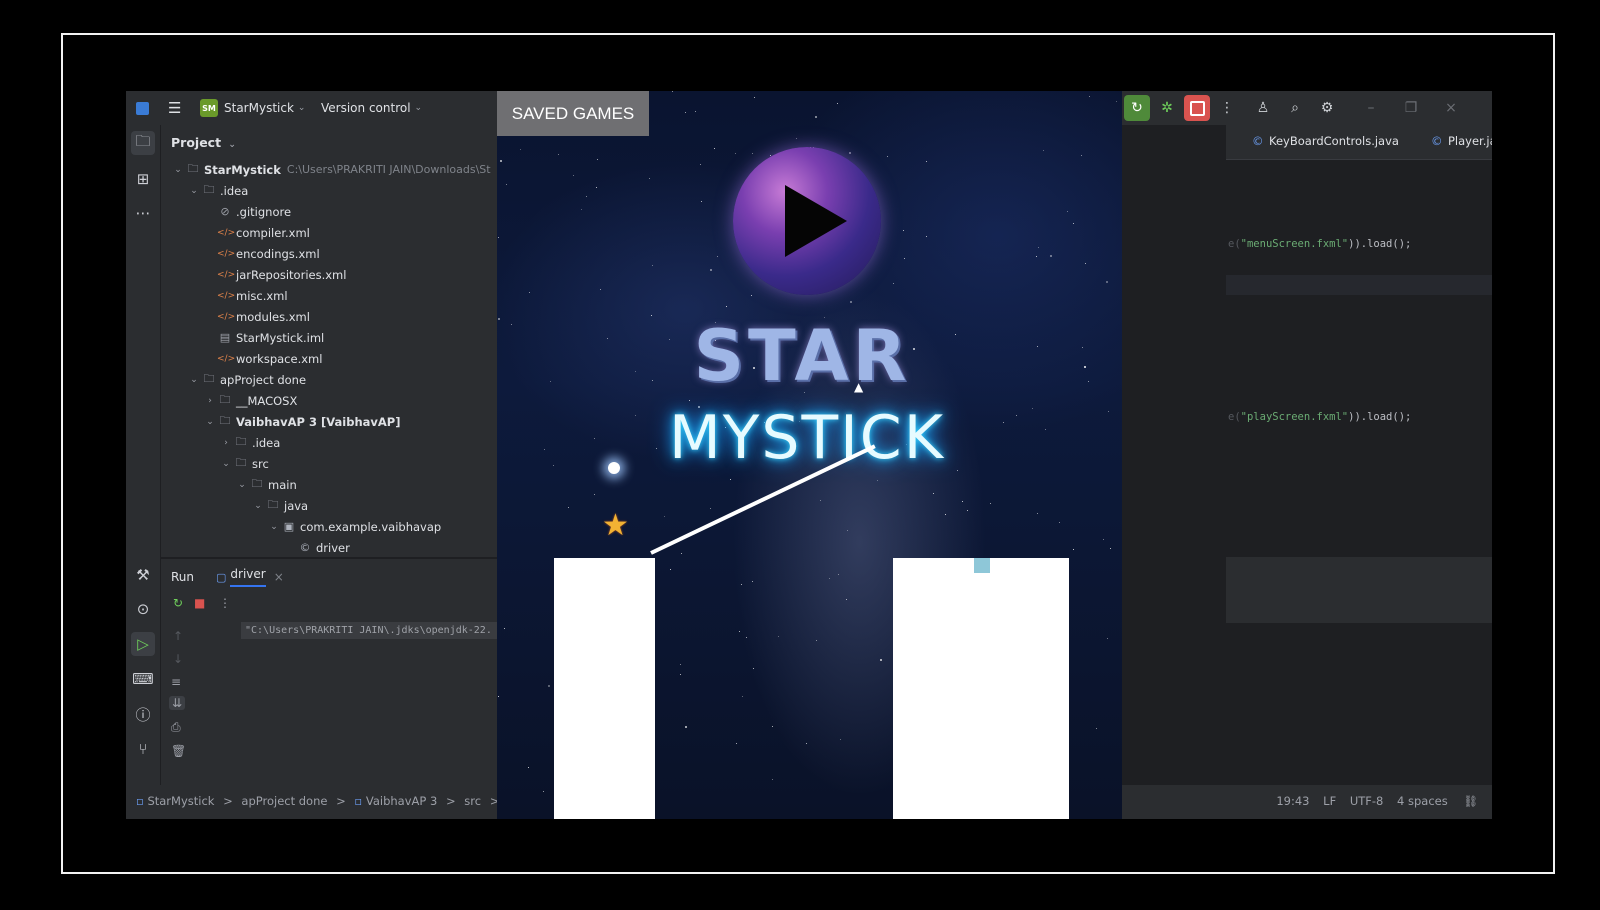 The height and width of the screenshot is (910, 1600). What do you see at coordinates (182, 577) in the screenshot?
I see `run-tab-label: Run` at bounding box center [182, 577].